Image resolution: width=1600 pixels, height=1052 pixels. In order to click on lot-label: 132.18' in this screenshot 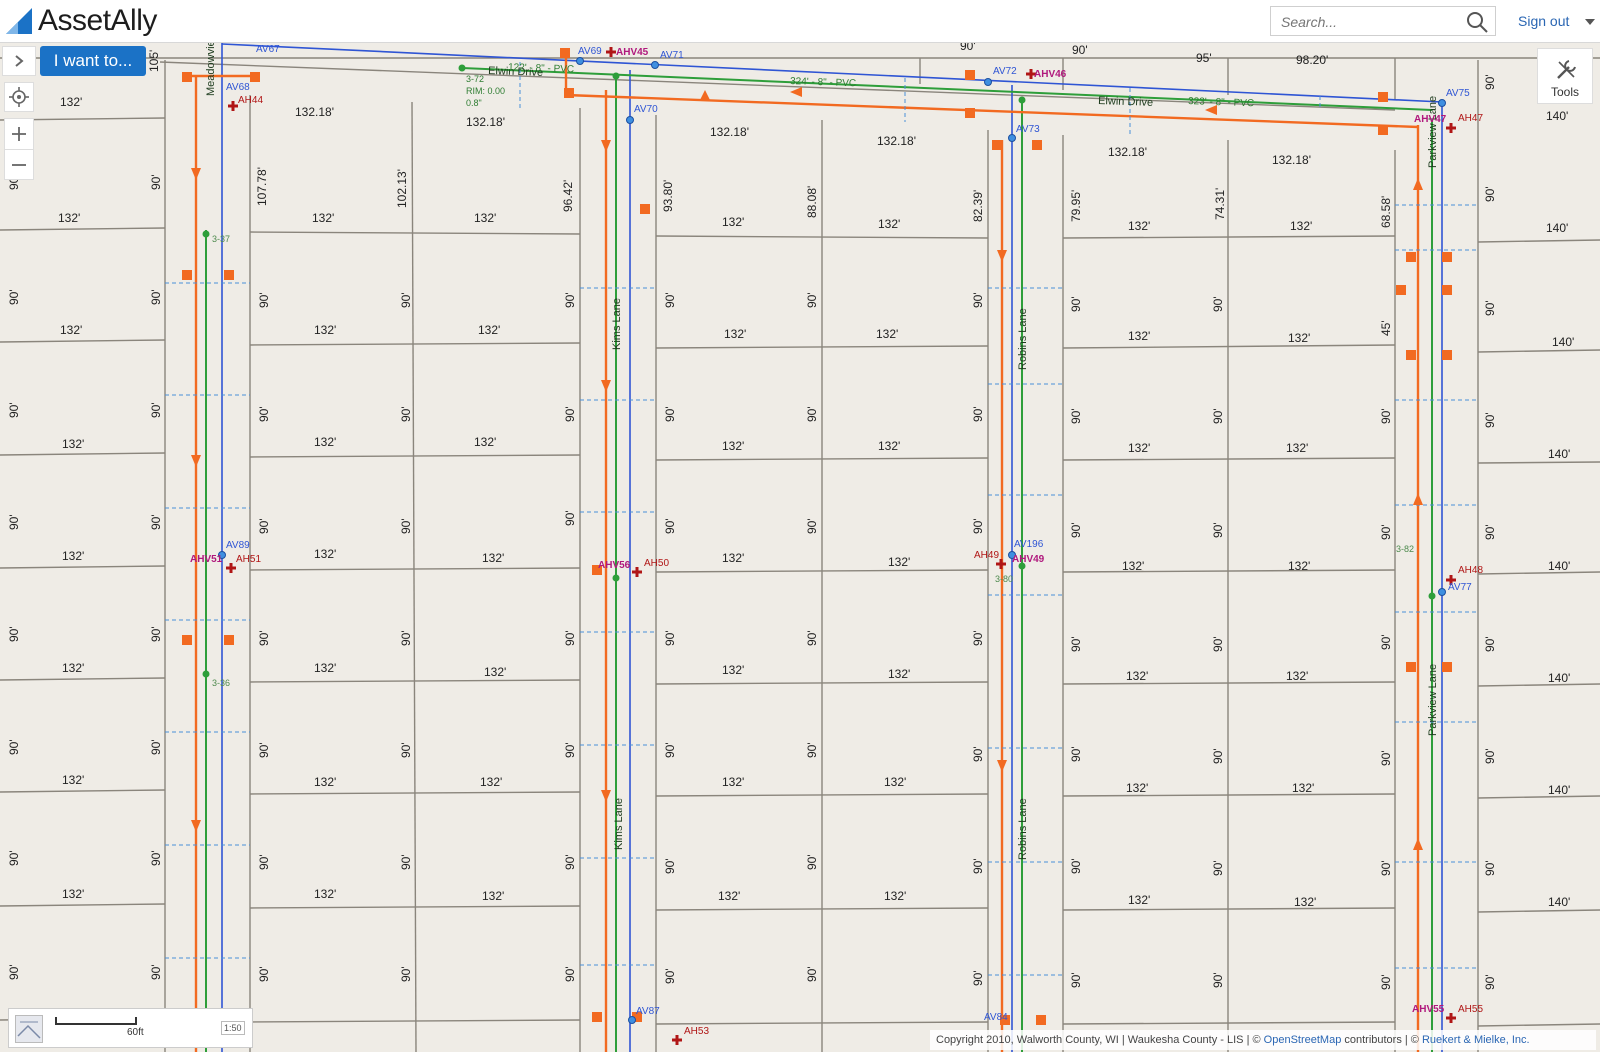, I will do `click(896, 141)`.